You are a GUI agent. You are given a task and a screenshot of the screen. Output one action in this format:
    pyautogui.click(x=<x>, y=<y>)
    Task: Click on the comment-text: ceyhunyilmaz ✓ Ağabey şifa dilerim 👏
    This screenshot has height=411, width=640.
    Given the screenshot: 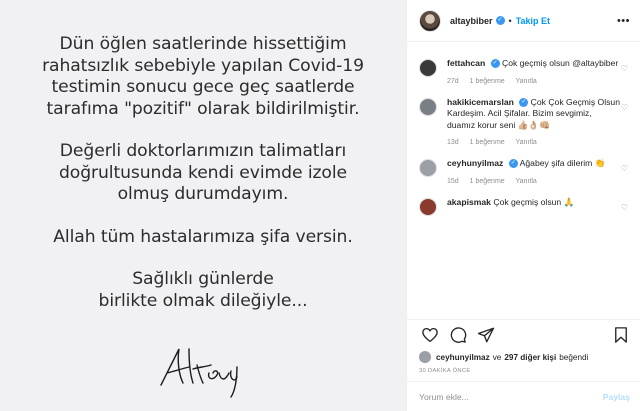 What is the action you would take?
    pyautogui.click(x=534, y=164)
    